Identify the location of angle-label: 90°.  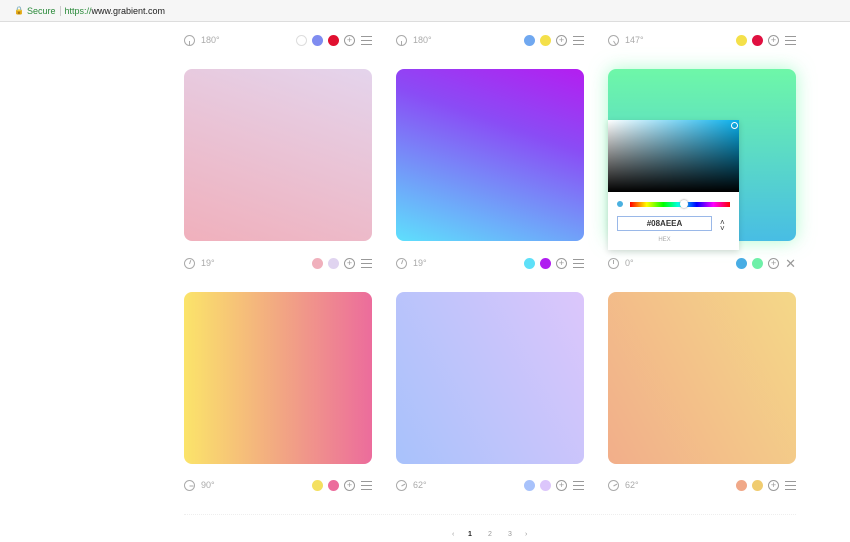
(208, 485).